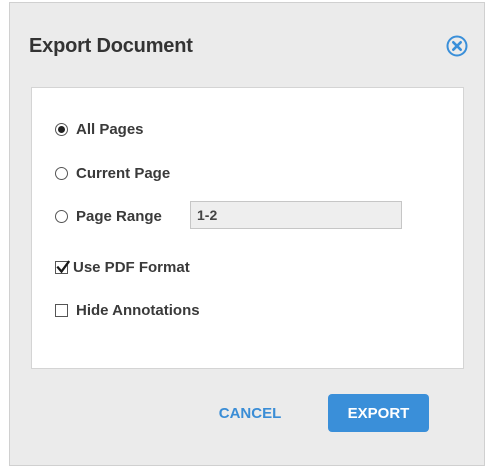  Describe the element at coordinates (110, 129) in the screenshot. I see `all-pages-label: All Pages` at that location.